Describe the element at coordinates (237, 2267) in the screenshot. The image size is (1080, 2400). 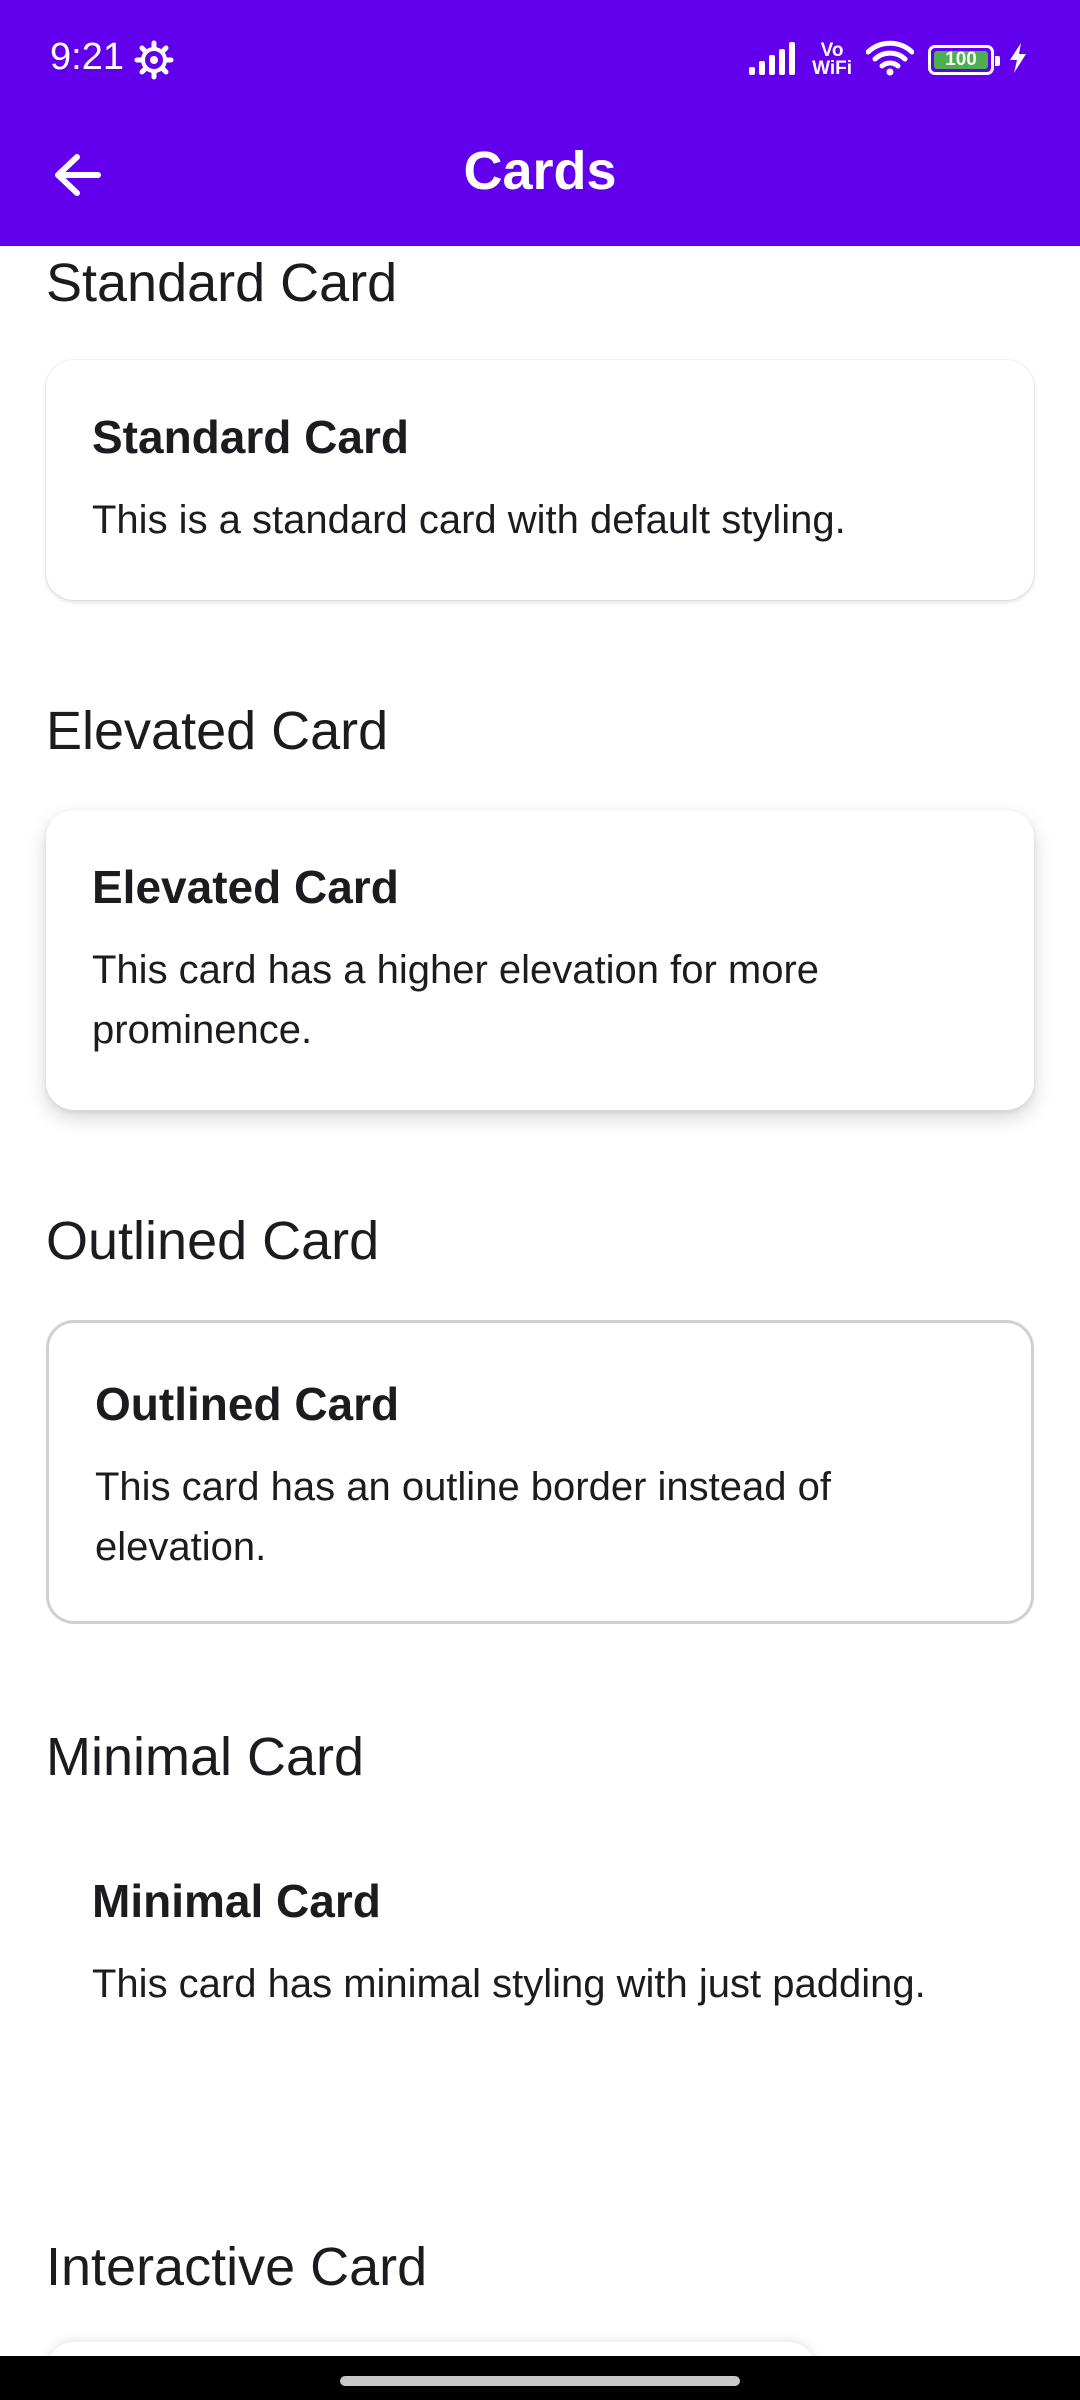
I see `section-heading-interactive: Interactive Card` at that location.